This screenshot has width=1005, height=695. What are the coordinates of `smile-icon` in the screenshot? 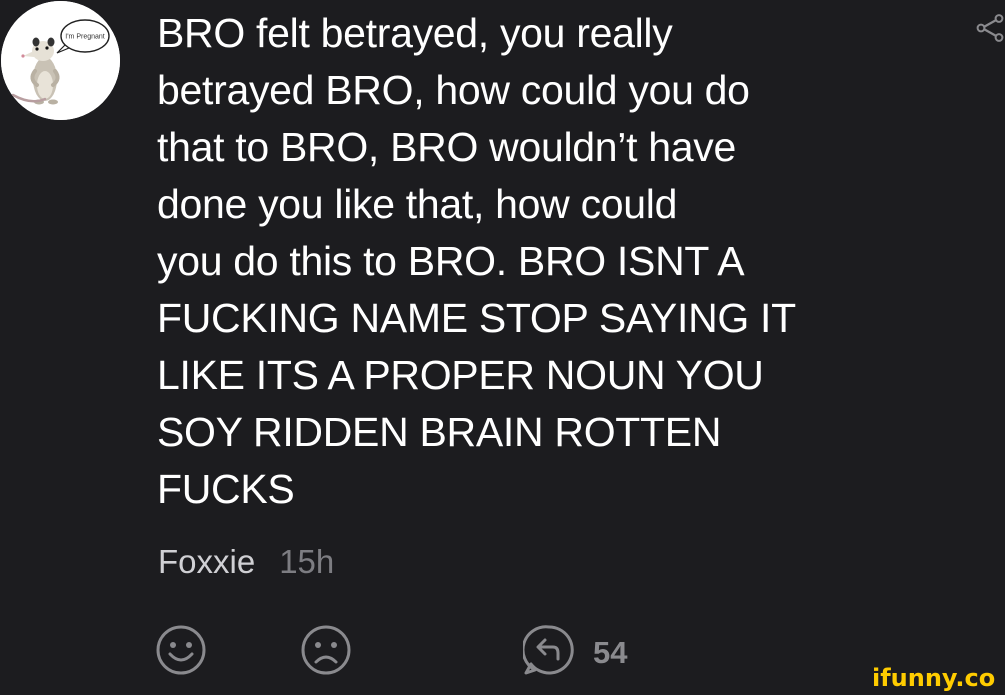 It's located at (181, 650).